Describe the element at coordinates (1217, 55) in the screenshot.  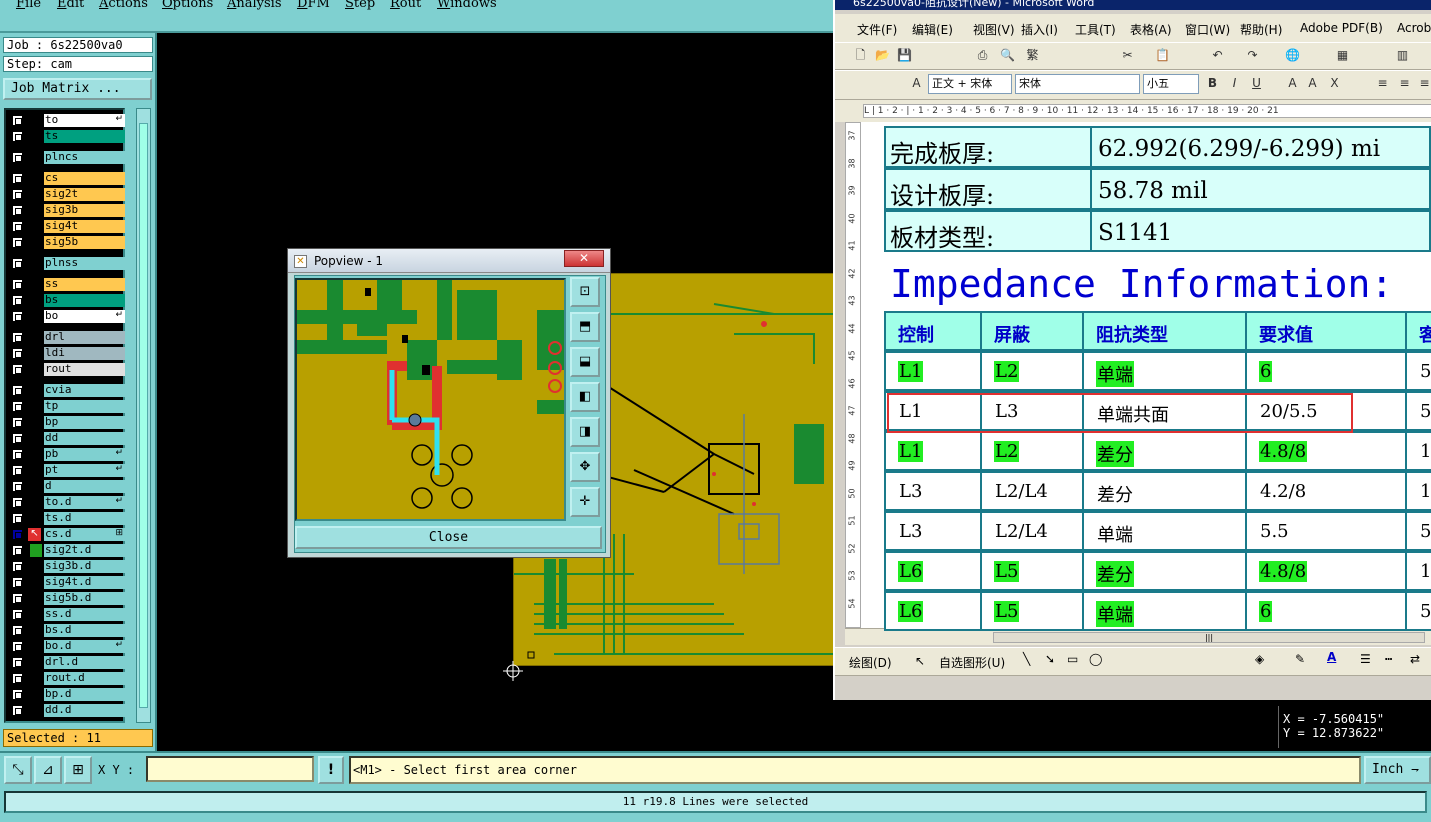
I see `undo-icon: ↶` at that location.